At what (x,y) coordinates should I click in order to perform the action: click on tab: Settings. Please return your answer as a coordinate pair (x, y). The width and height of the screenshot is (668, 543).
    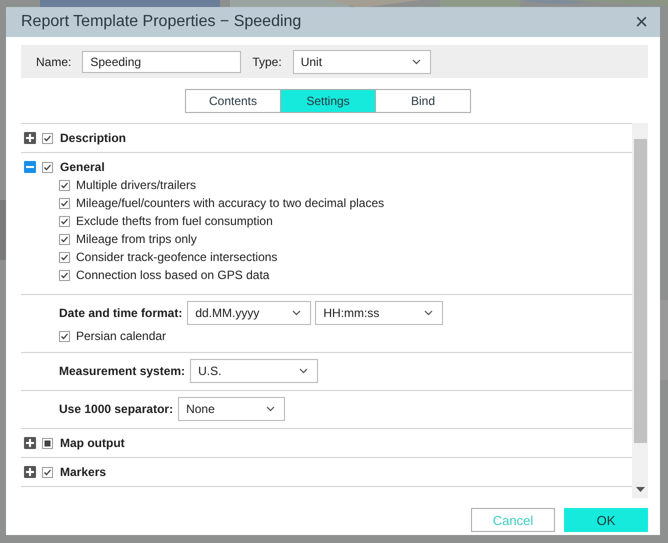
    Looking at the image, I should click on (328, 101).